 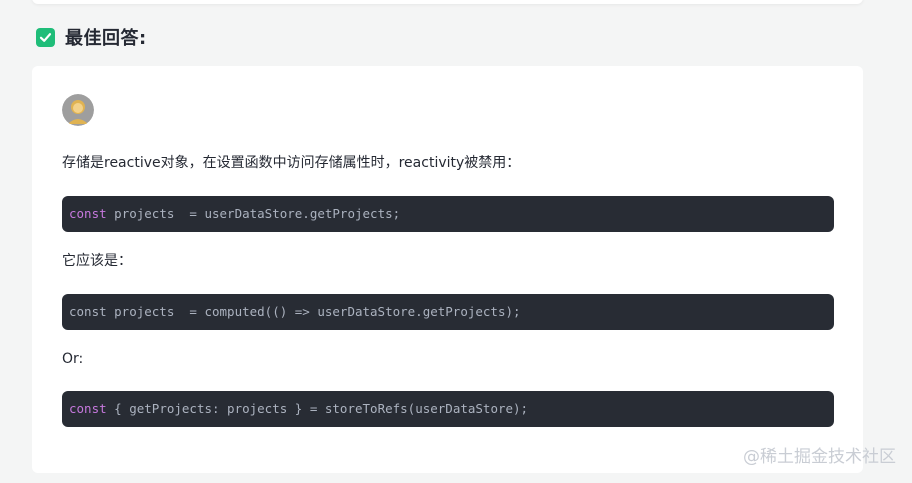 I want to click on avatar, so click(x=78, y=110).